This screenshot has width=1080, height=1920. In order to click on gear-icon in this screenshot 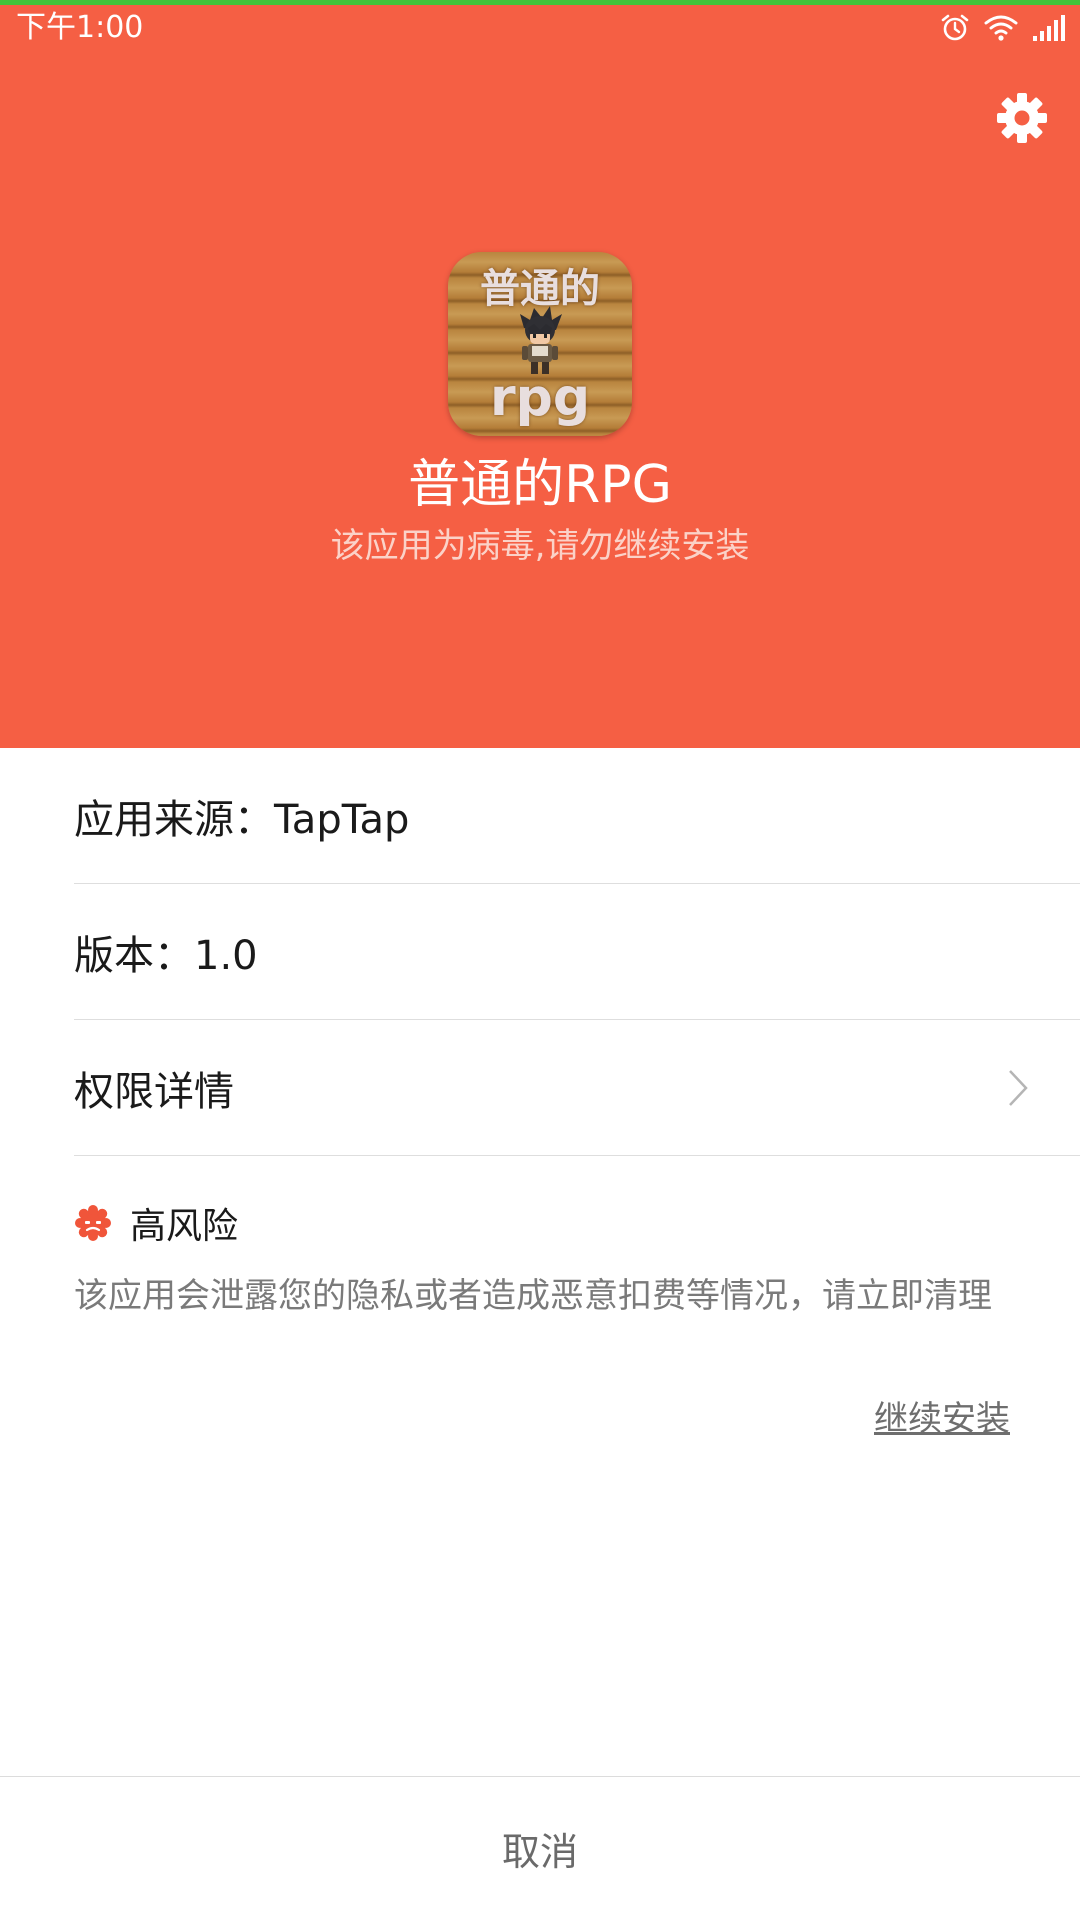, I will do `click(1022, 118)`.